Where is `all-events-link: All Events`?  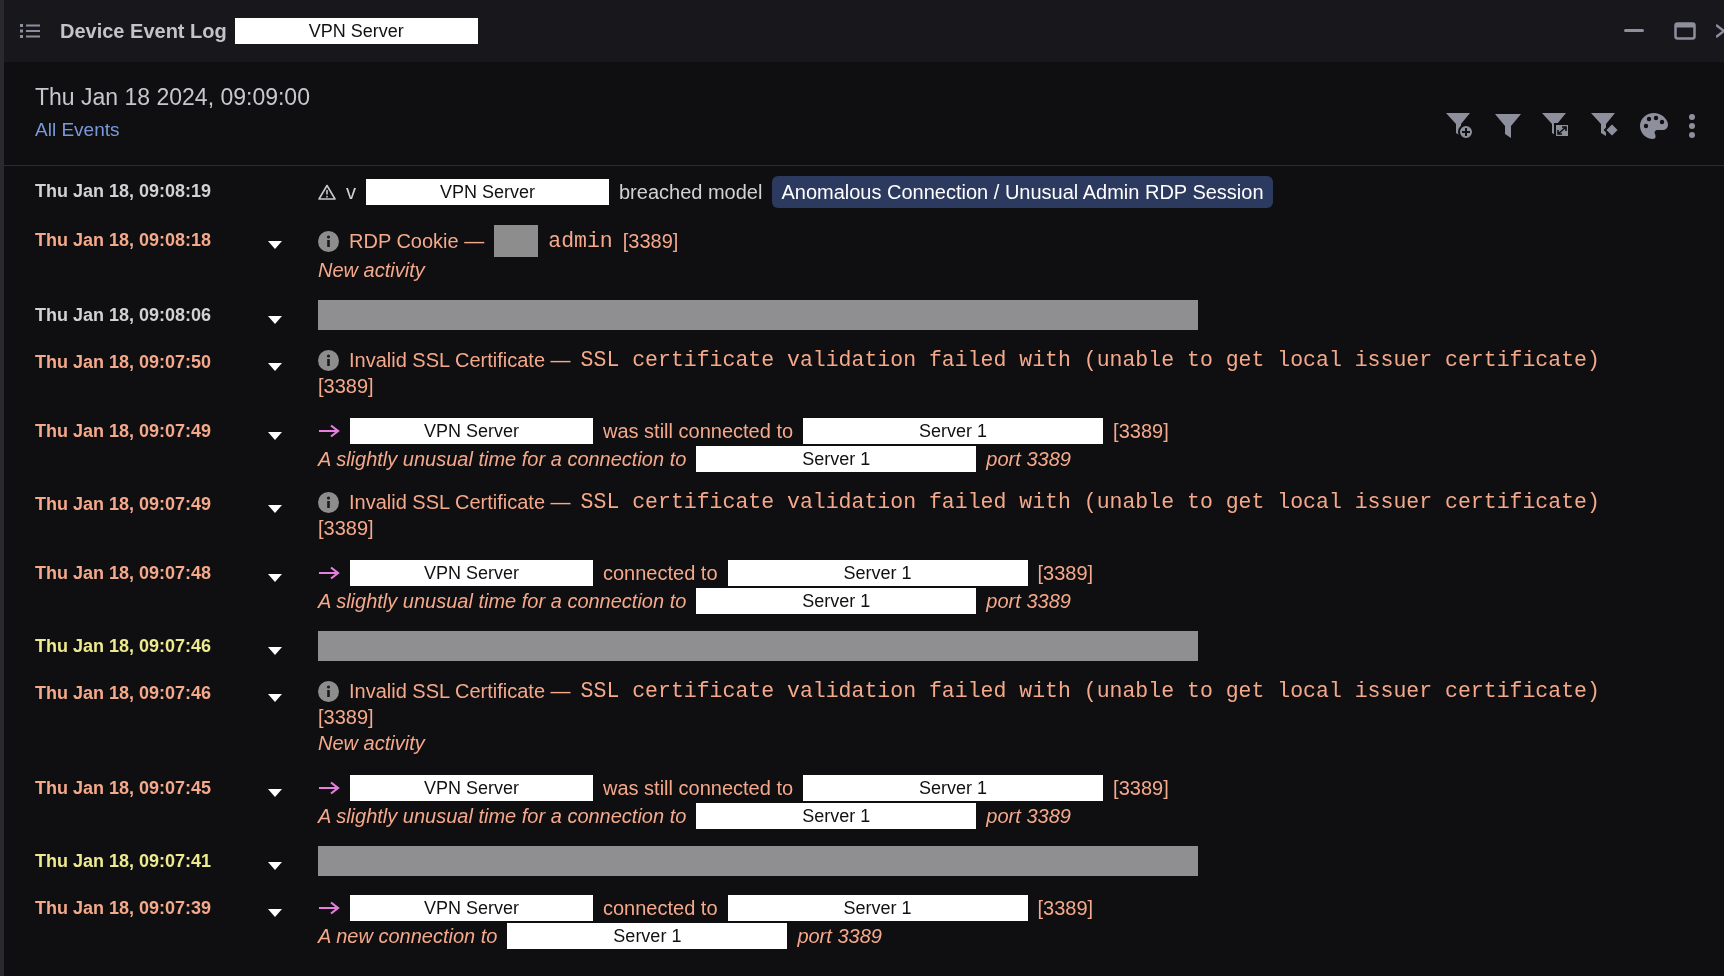
all-events-link: All Events is located at coordinates (172, 130).